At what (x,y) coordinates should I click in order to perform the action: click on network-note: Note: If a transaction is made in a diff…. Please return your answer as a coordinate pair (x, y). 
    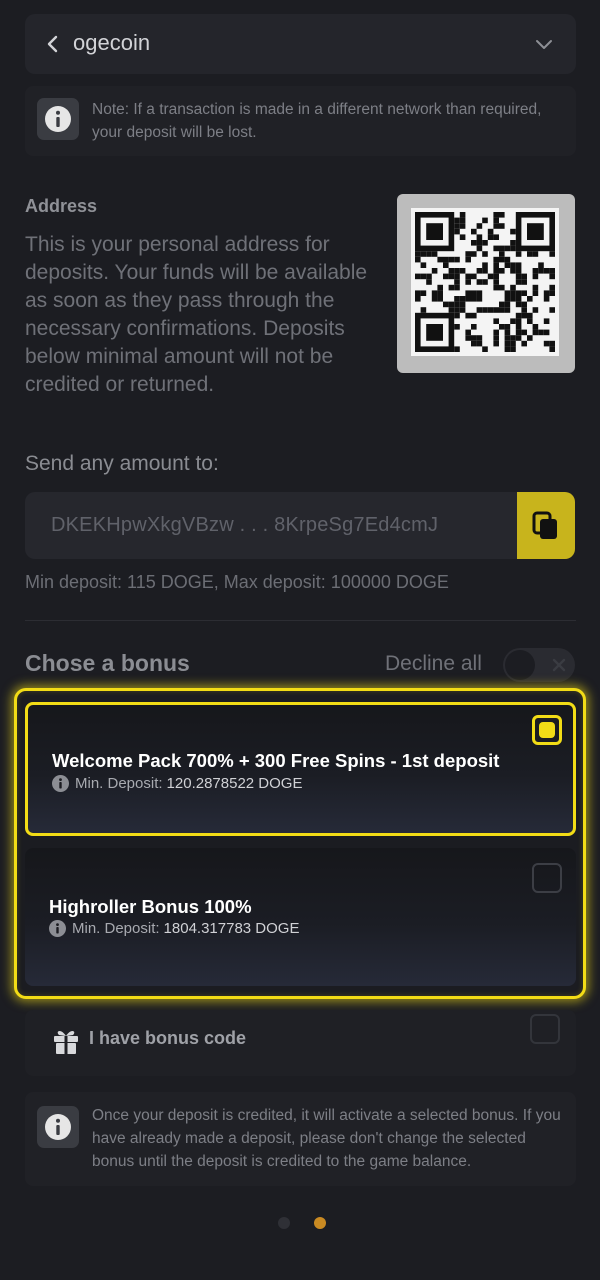
    Looking at the image, I should click on (300, 121).